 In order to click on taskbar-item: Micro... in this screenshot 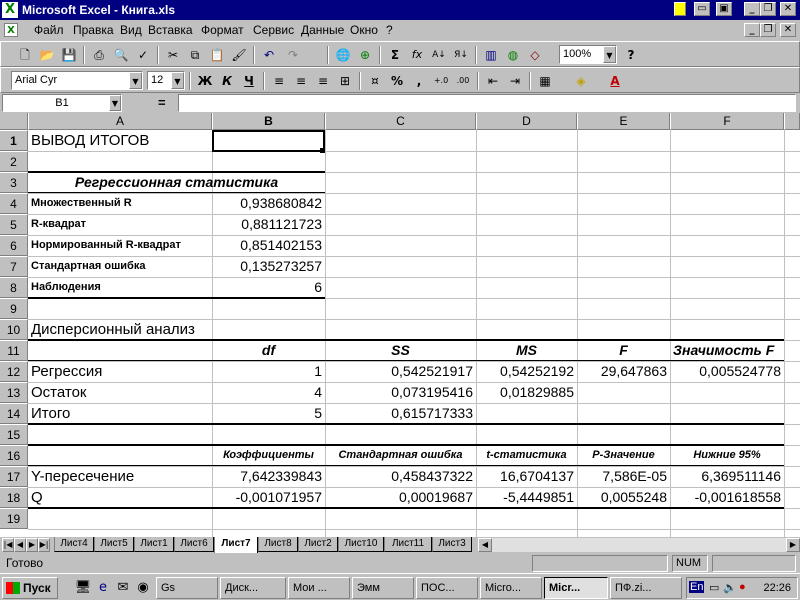, I will do `click(511, 588)`.